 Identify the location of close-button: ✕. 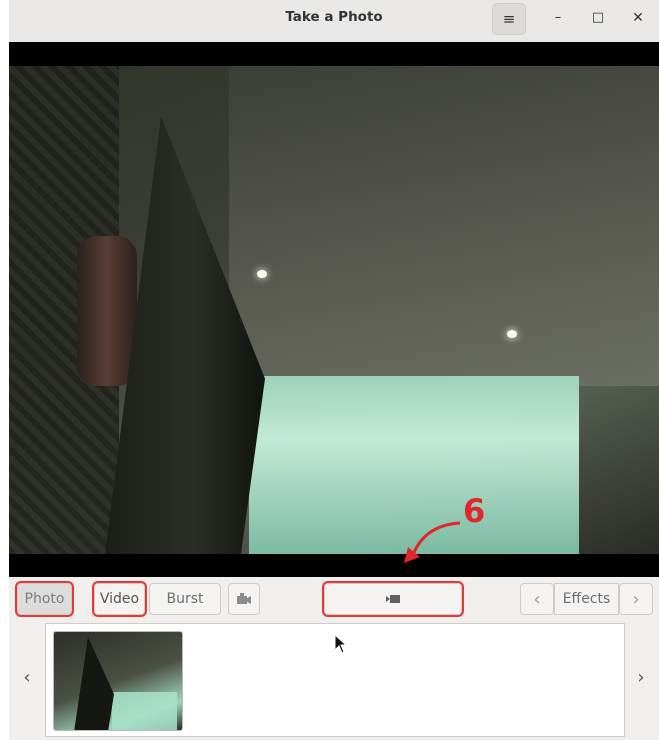
(638, 18).